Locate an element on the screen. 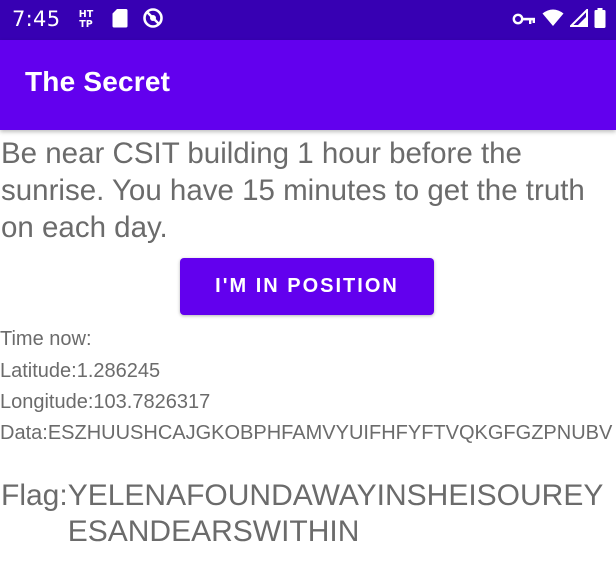 This screenshot has width=616, height=561. latitude-value: 1.286245 is located at coordinates (118, 371).